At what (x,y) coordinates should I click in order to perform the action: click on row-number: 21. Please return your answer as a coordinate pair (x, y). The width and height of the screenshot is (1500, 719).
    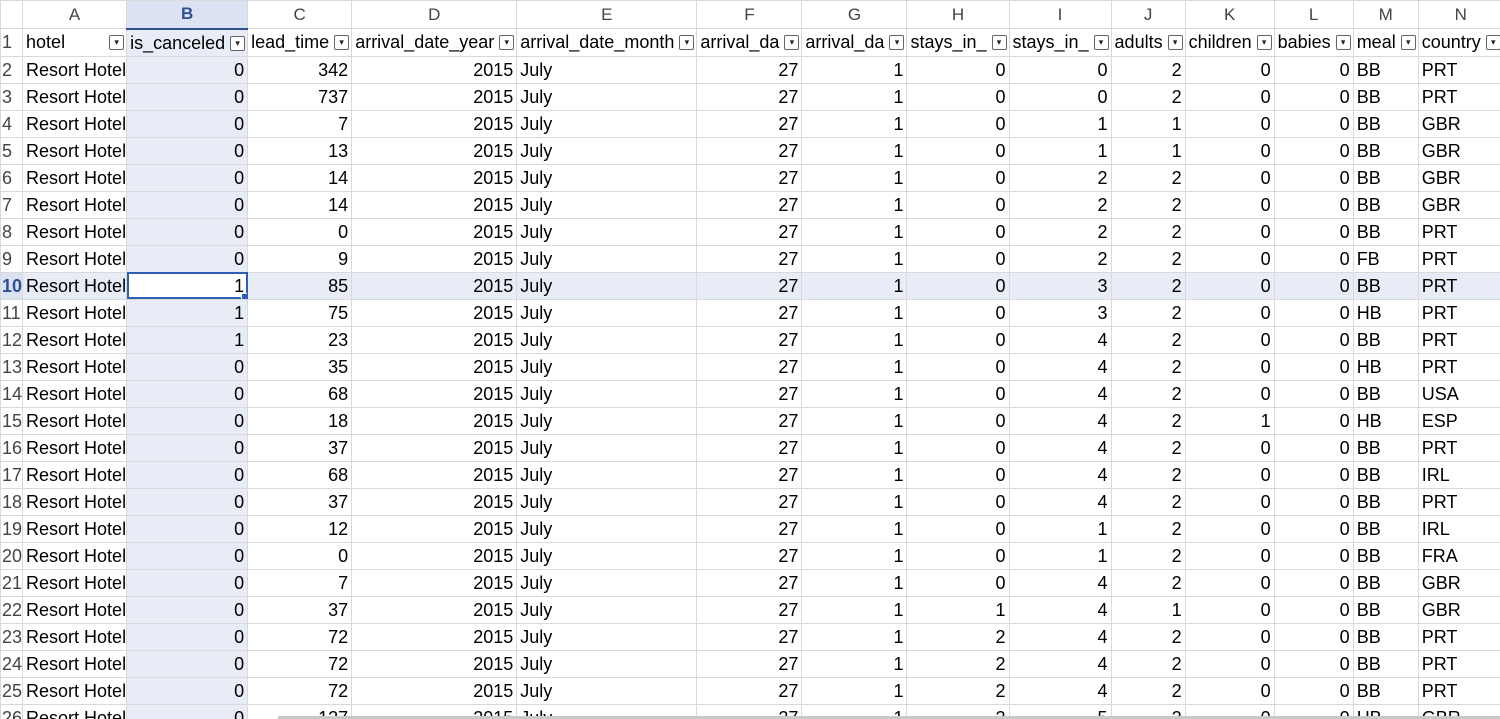
    Looking at the image, I should click on (12, 582).